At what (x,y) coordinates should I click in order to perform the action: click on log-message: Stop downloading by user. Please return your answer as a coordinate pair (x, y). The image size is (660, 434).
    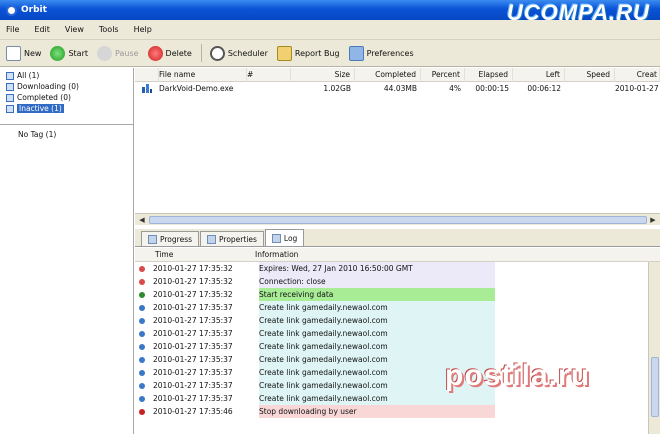
    Looking at the image, I should click on (308, 411).